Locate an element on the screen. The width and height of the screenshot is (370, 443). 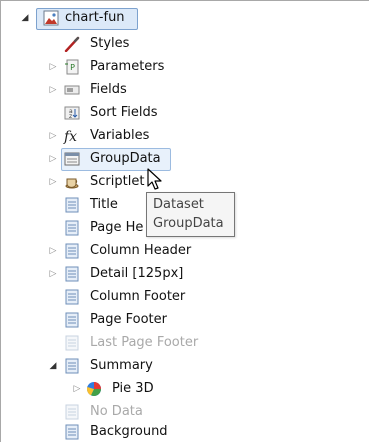
tree-root-chart-fun: ◢ chart-fun is located at coordinates (100, 18).